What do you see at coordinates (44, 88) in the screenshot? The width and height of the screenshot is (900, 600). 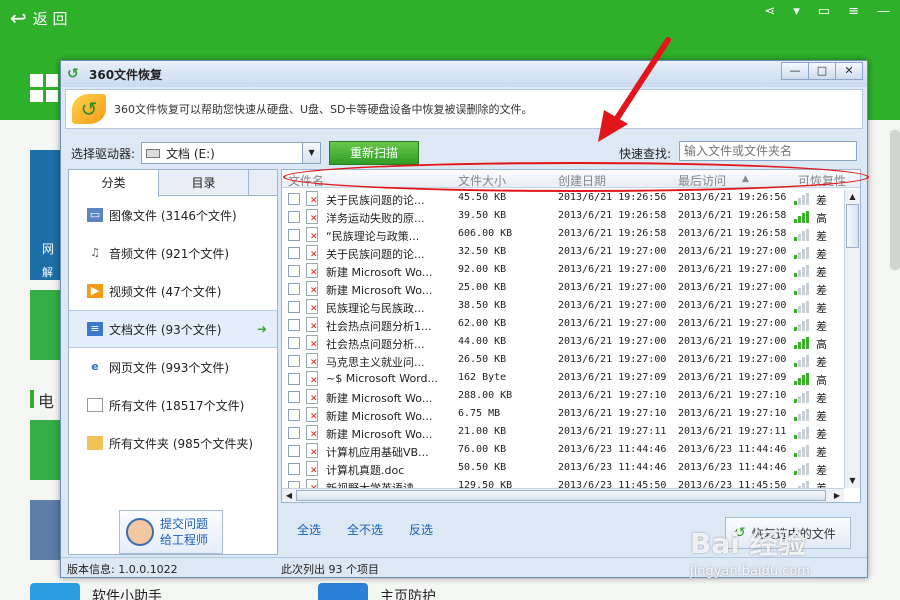 I see `app-grid-icon` at bounding box center [44, 88].